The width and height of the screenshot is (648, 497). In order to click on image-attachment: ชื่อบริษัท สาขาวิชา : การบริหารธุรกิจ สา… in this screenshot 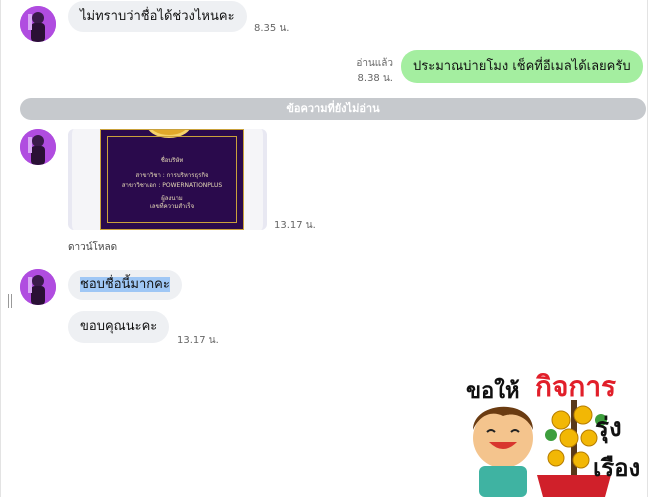, I will do `click(167, 179)`.